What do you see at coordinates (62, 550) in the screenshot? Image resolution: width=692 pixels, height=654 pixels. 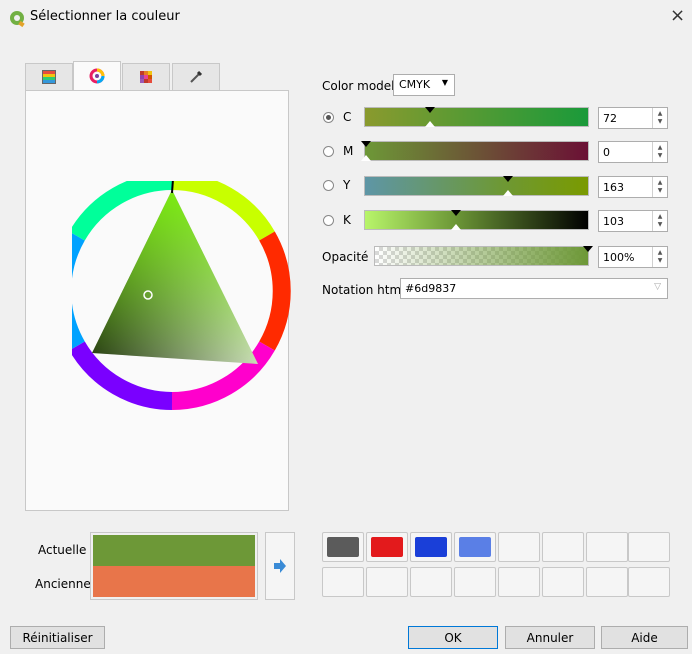 I see `current-label: Actuelle` at bounding box center [62, 550].